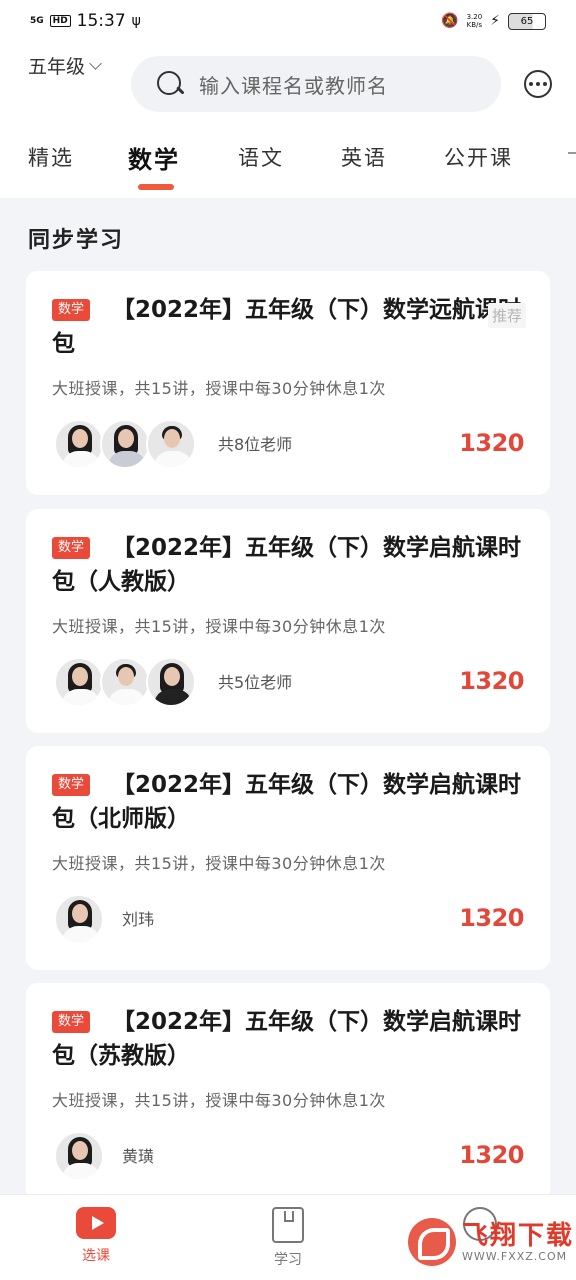 This screenshot has width=576, height=1280. What do you see at coordinates (154, 157) in the screenshot?
I see `tab-math: 数学` at bounding box center [154, 157].